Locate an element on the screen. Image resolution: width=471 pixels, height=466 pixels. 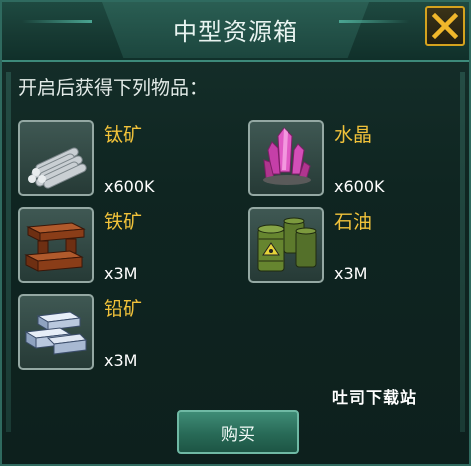
watermark-text: 吐司下载站 is located at coordinates (375, 397).